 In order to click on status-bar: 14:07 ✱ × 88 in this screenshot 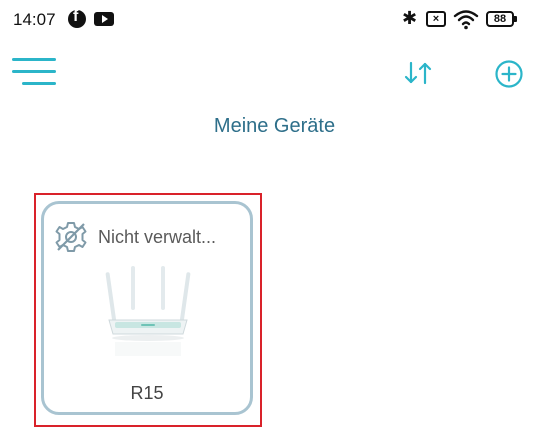, I will do `click(274, 20)`.